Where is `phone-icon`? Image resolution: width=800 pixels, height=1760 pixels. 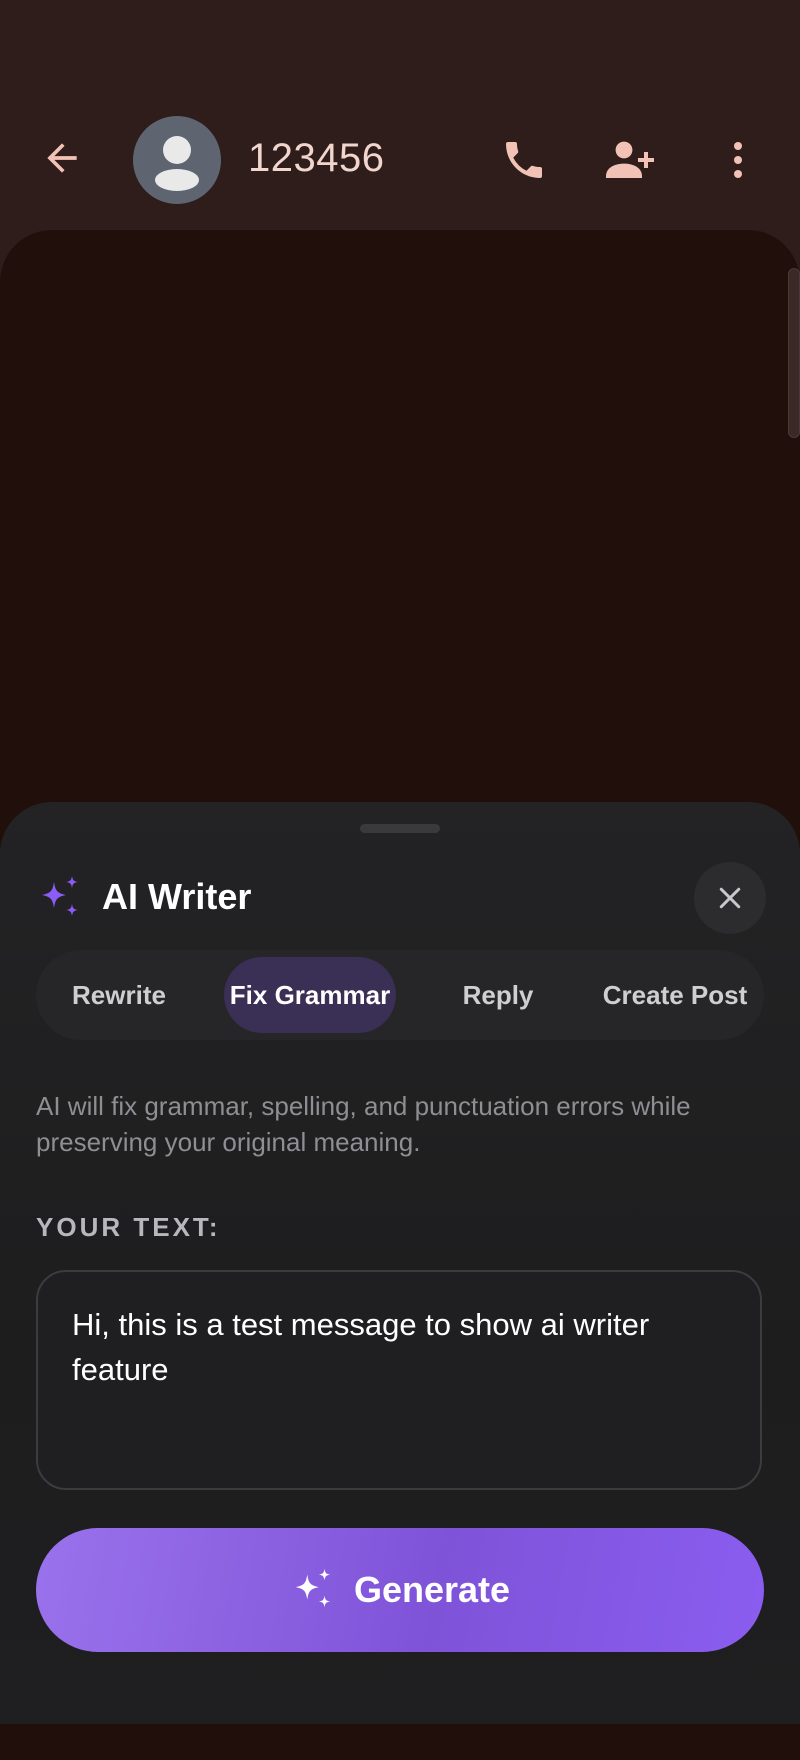 phone-icon is located at coordinates (524, 160).